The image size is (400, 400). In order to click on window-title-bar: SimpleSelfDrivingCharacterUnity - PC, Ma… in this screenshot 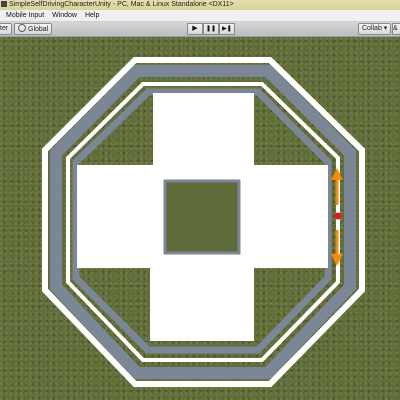, I will do `click(200, 5)`.